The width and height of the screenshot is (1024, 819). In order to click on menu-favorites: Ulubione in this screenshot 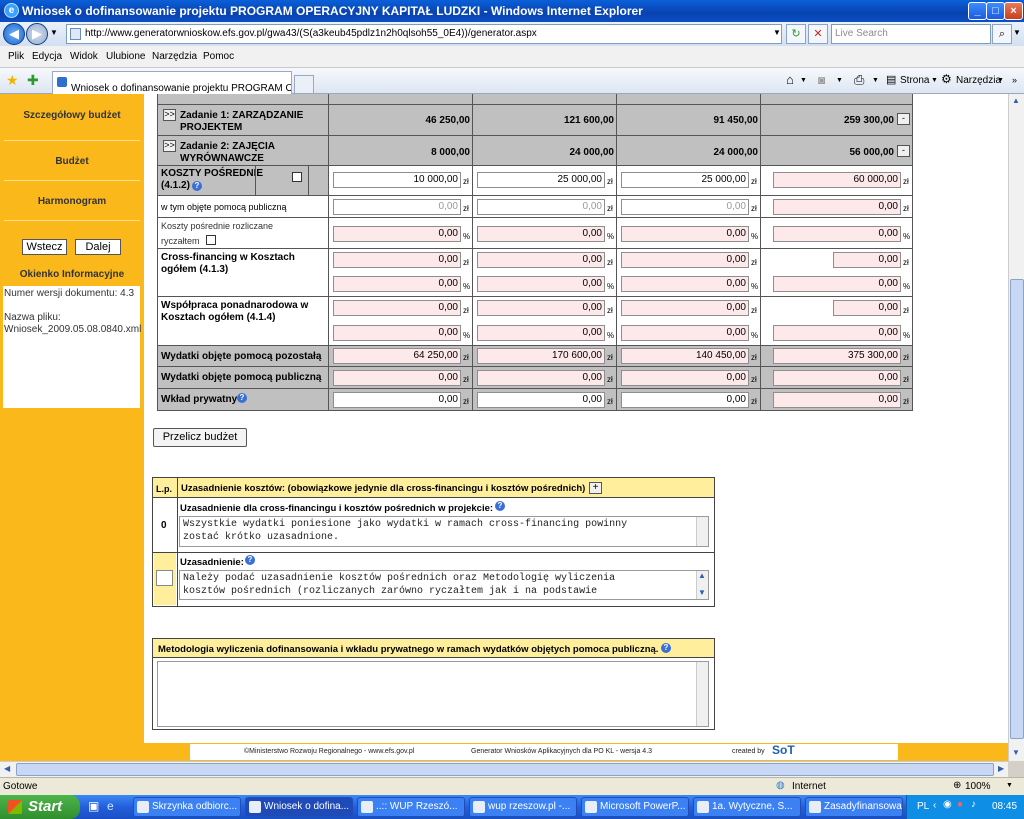, I will do `click(125, 56)`.